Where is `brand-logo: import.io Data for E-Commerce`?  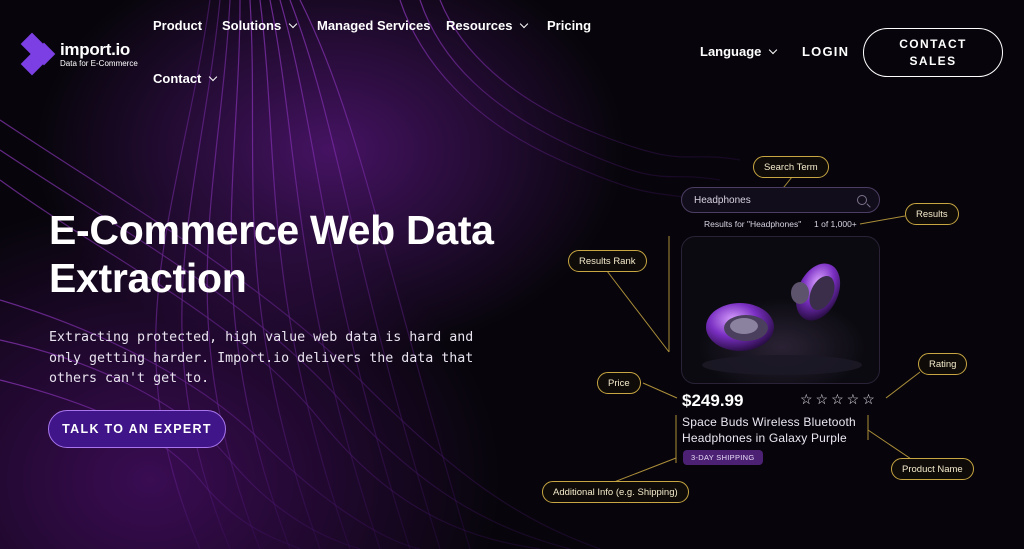 brand-logo: import.io Data for E-Commerce is located at coordinates (79, 54).